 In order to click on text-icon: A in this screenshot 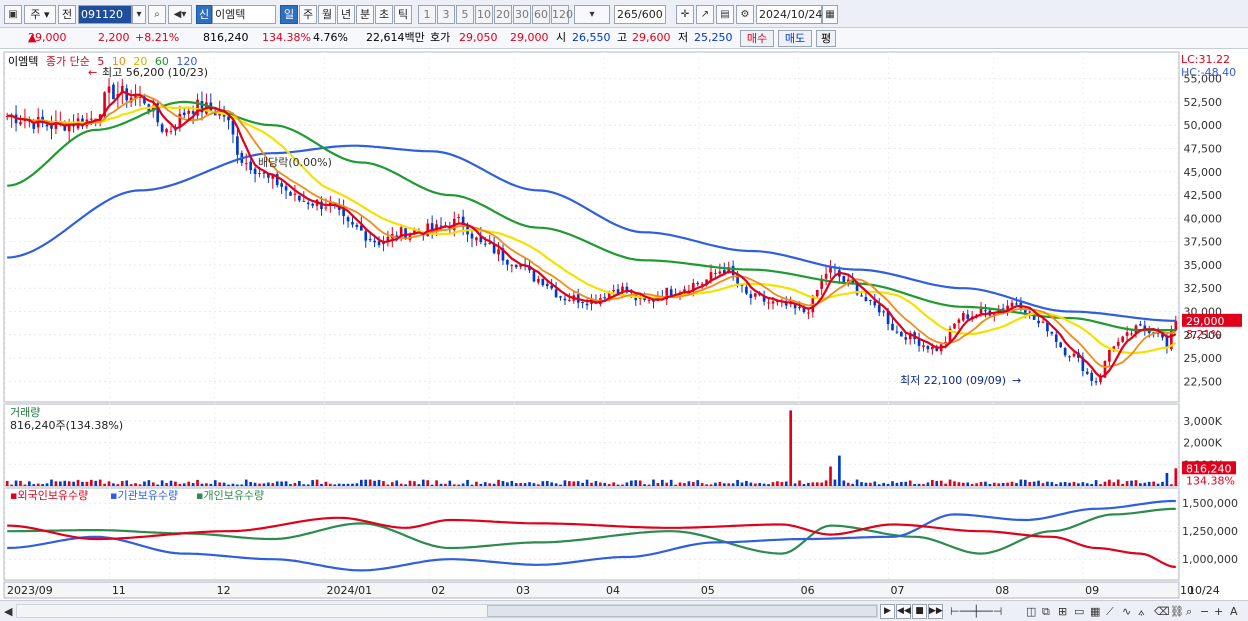, I will do `click(1234, 611)`.